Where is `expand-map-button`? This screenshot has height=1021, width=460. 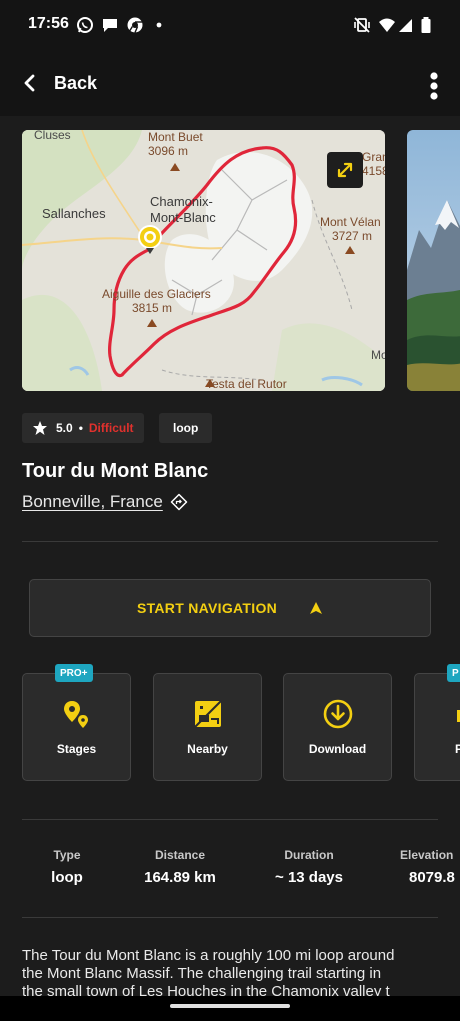
expand-map-button is located at coordinates (345, 170).